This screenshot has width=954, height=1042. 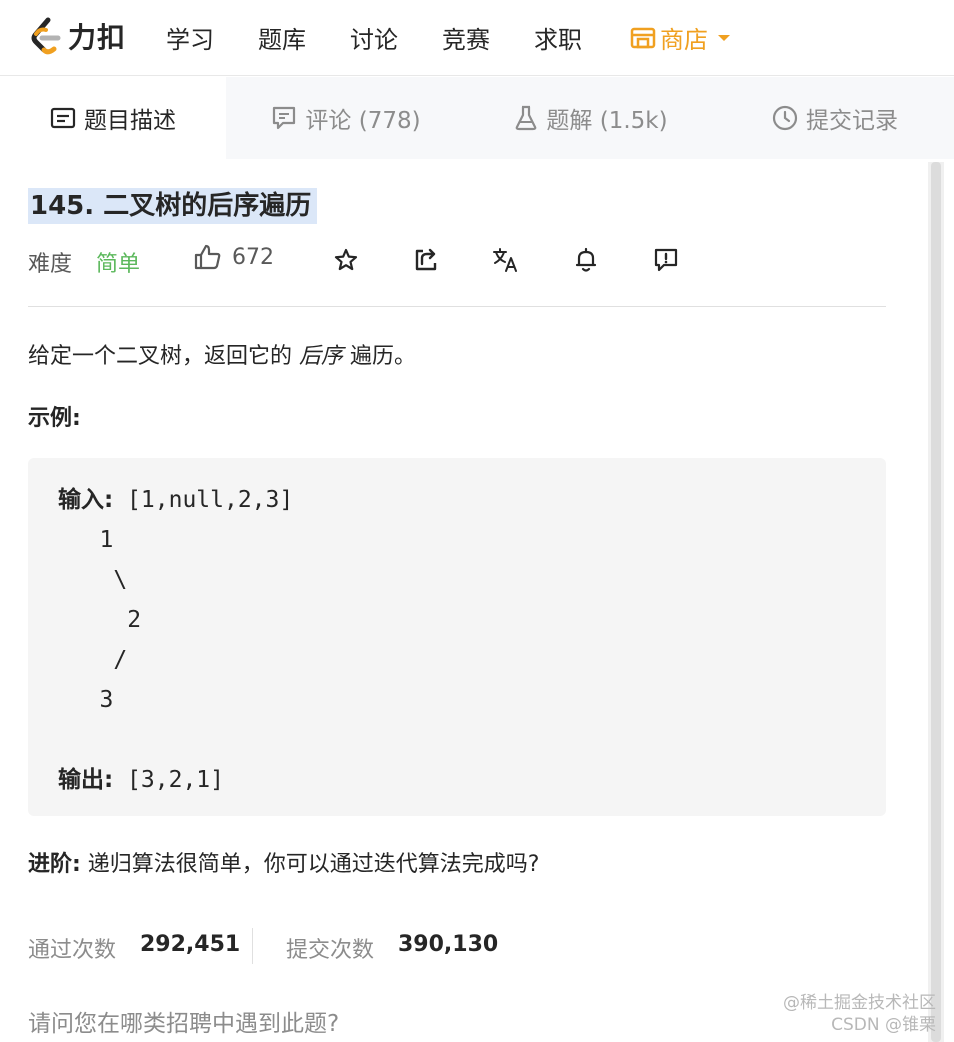 What do you see at coordinates (785, 118) in the screenshot?
I see `clock-icon` at bounding box center [785, 118].